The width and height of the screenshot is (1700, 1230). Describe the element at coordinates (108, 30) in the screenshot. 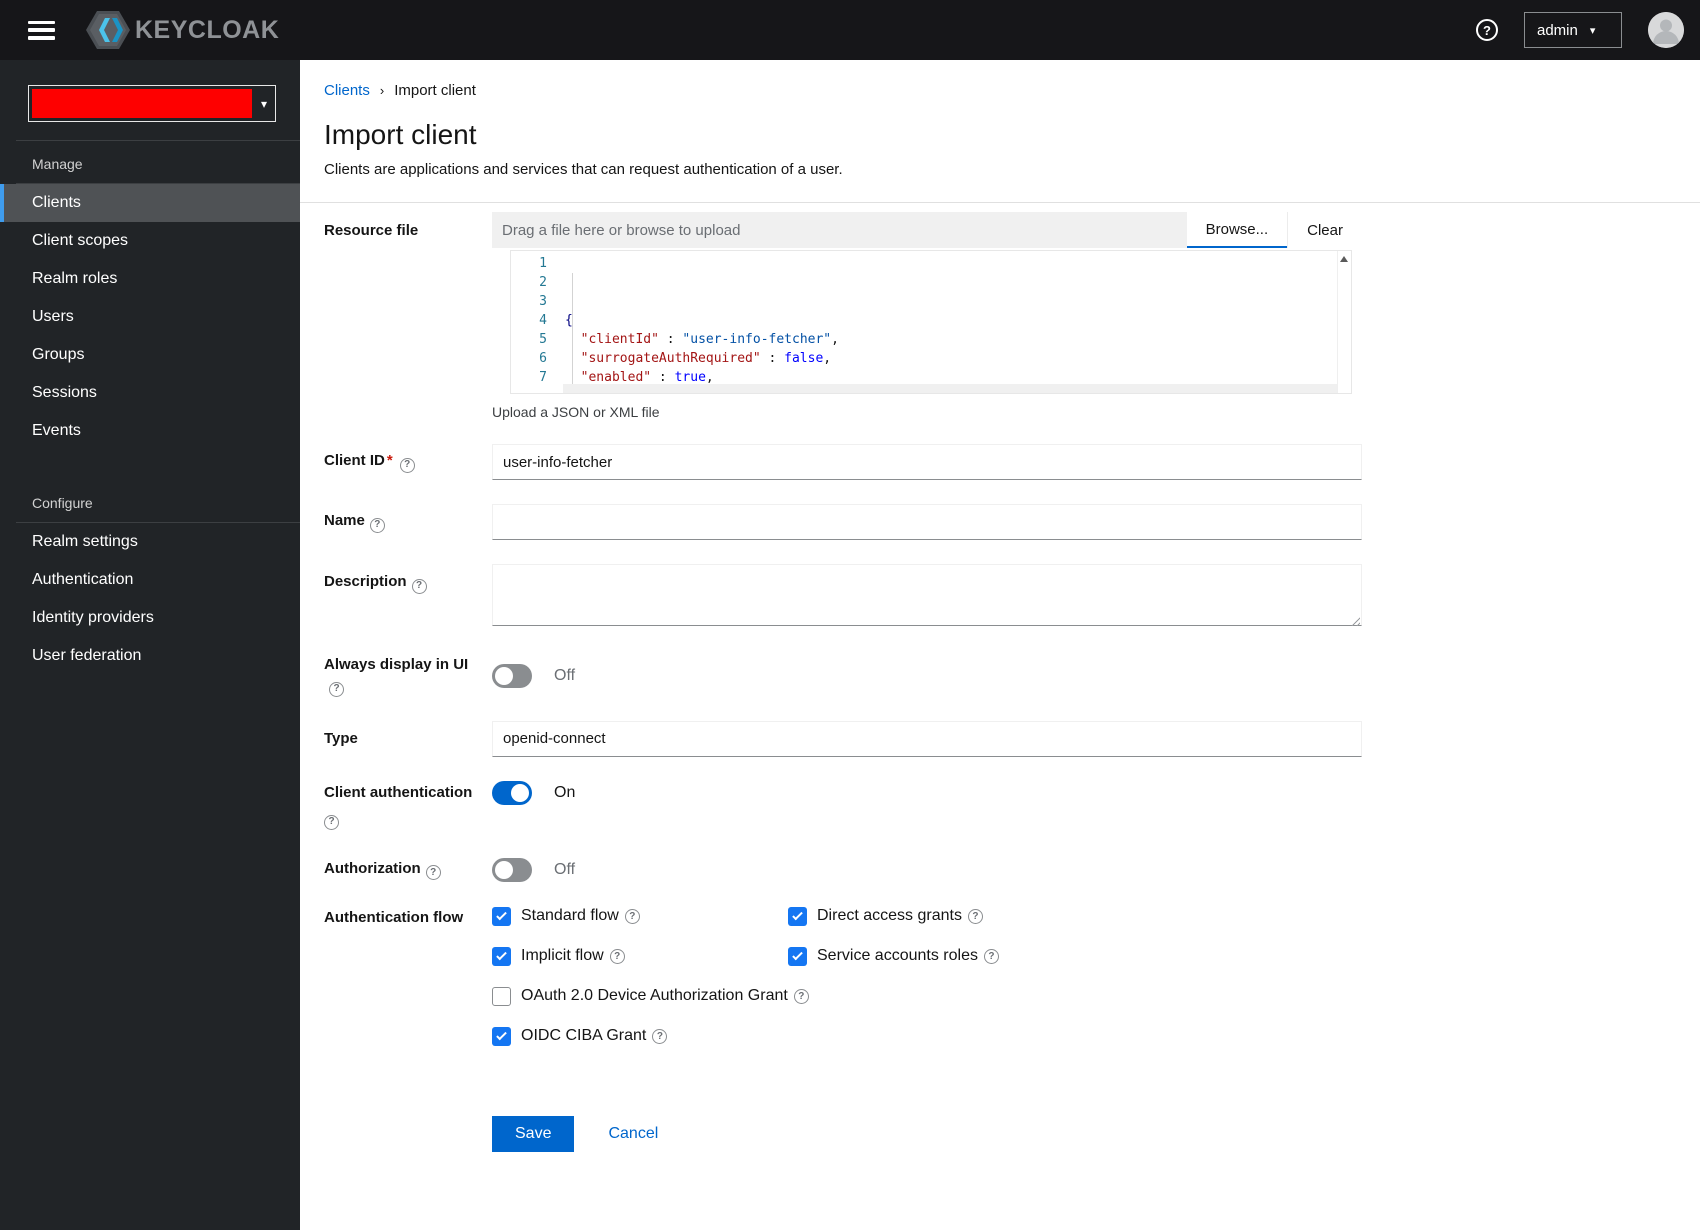

I see `keycloak-logo-icon` at that location.